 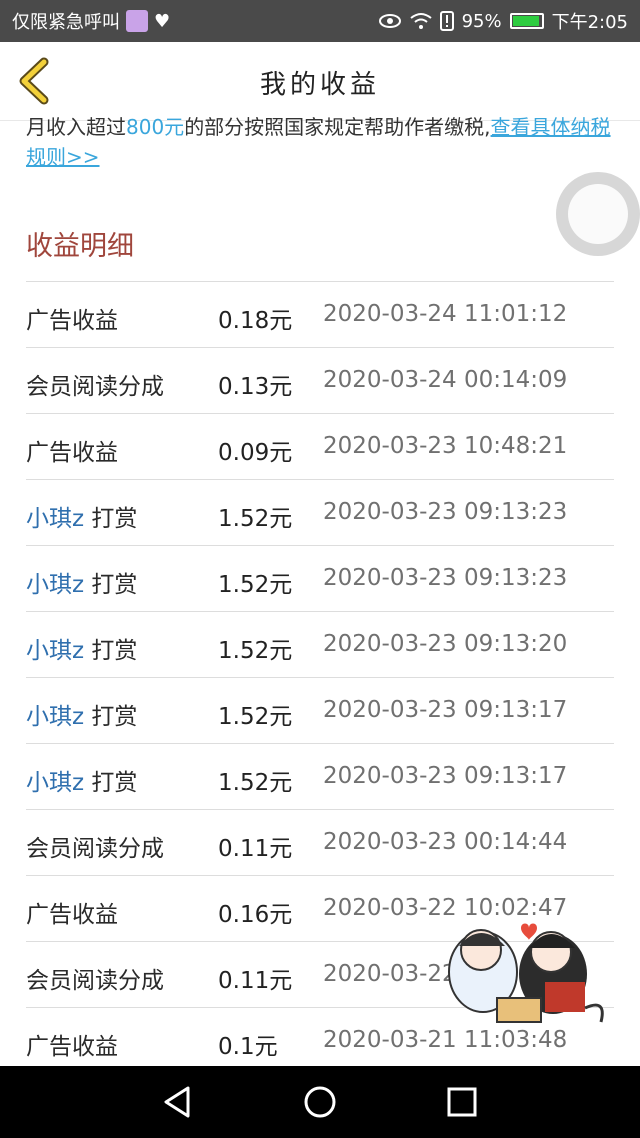 I want to click on battery-percent: 95%, so click(x=481, y=21).